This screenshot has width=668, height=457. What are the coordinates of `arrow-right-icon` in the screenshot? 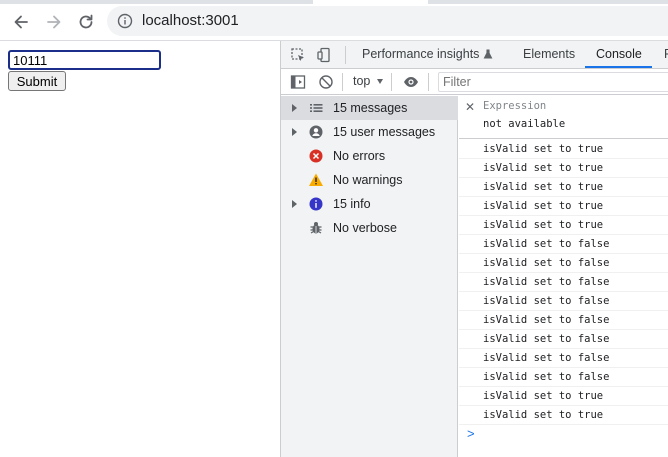 It's located at (54, 22).